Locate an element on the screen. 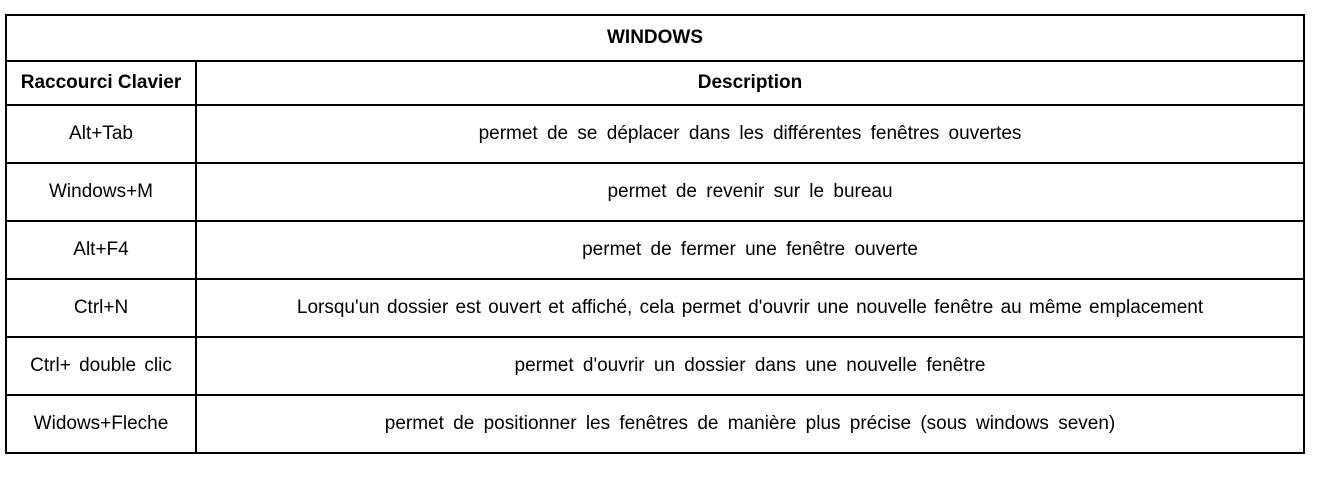  table-title-row: WINDOWS is located at coordinates (655, 38).